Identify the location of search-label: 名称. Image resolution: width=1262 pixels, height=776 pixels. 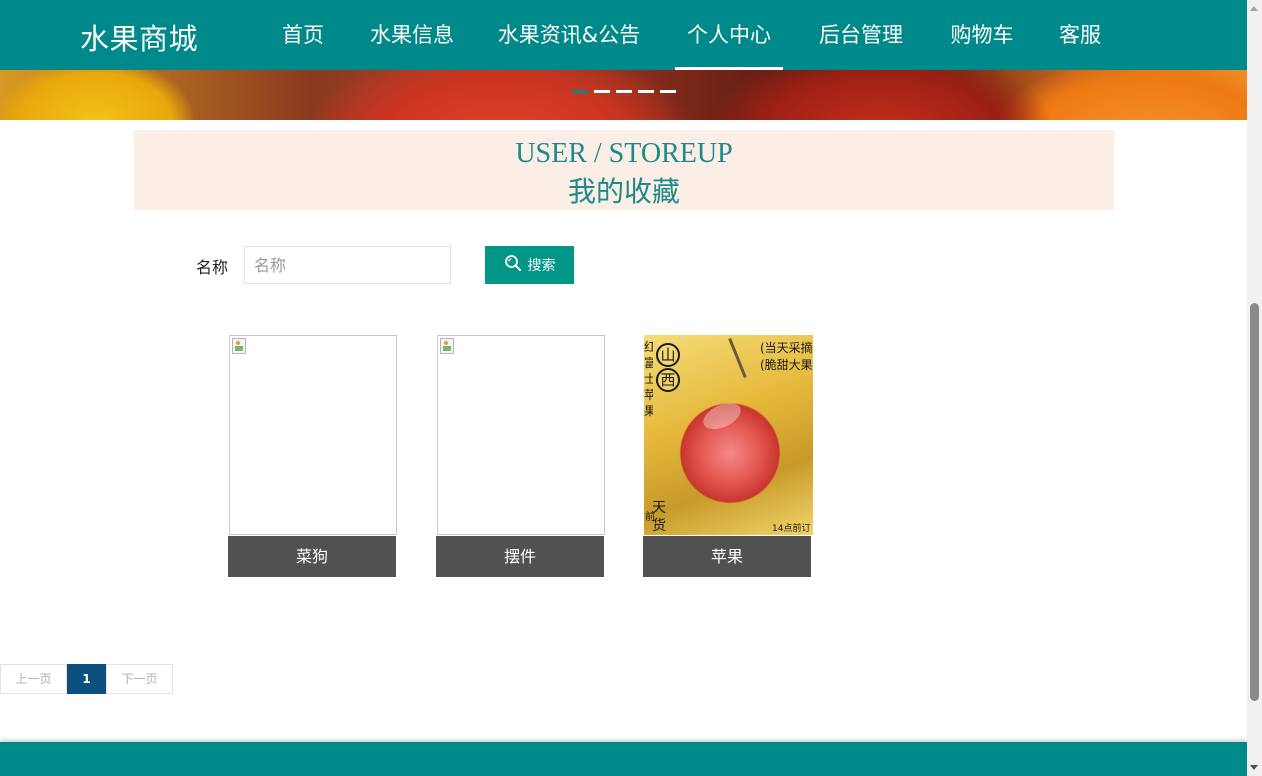
(212, 267).